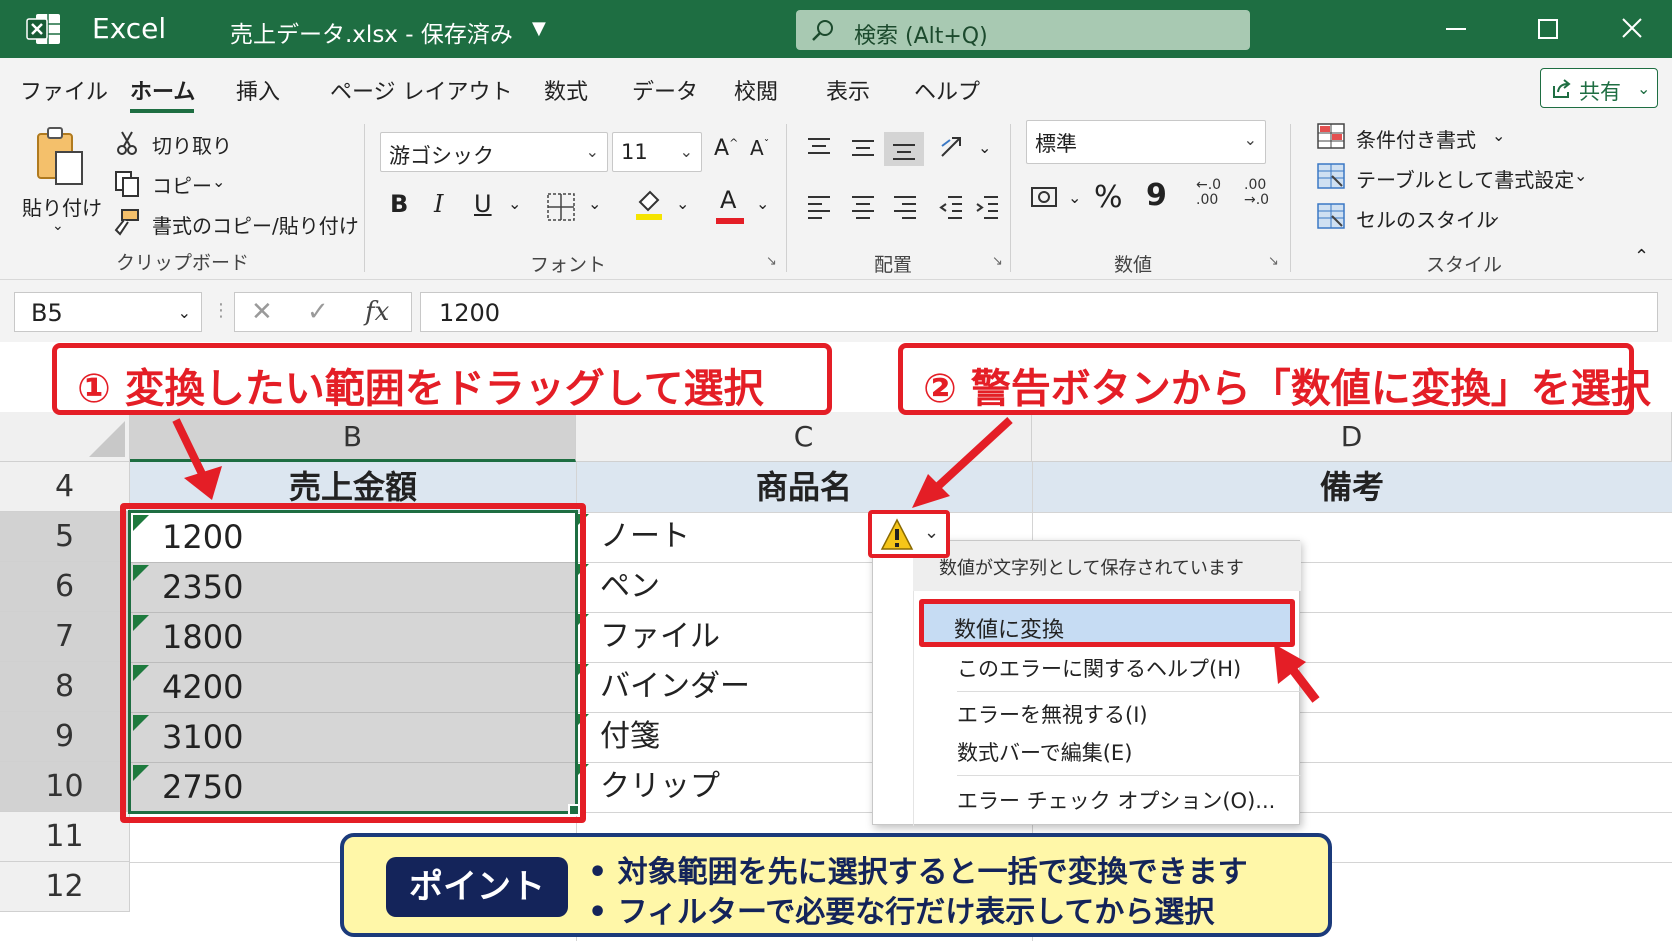 This screenshot has height=941, width=1672. Describe the element at coordinates (107, 439) in the screenshot. I see `select-all-triangle` at that location.